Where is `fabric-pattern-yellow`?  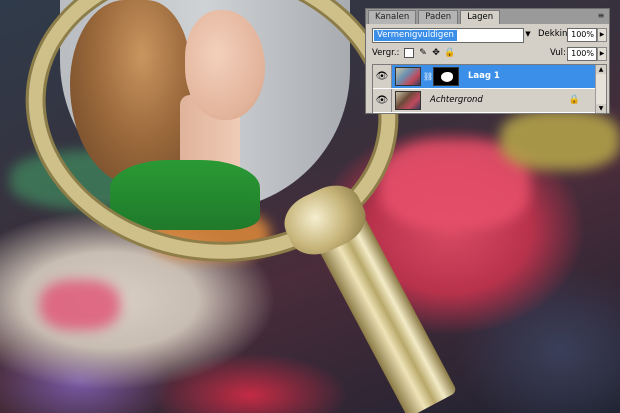 fabric-pattern-yellow is located at coordinates (560, 140).